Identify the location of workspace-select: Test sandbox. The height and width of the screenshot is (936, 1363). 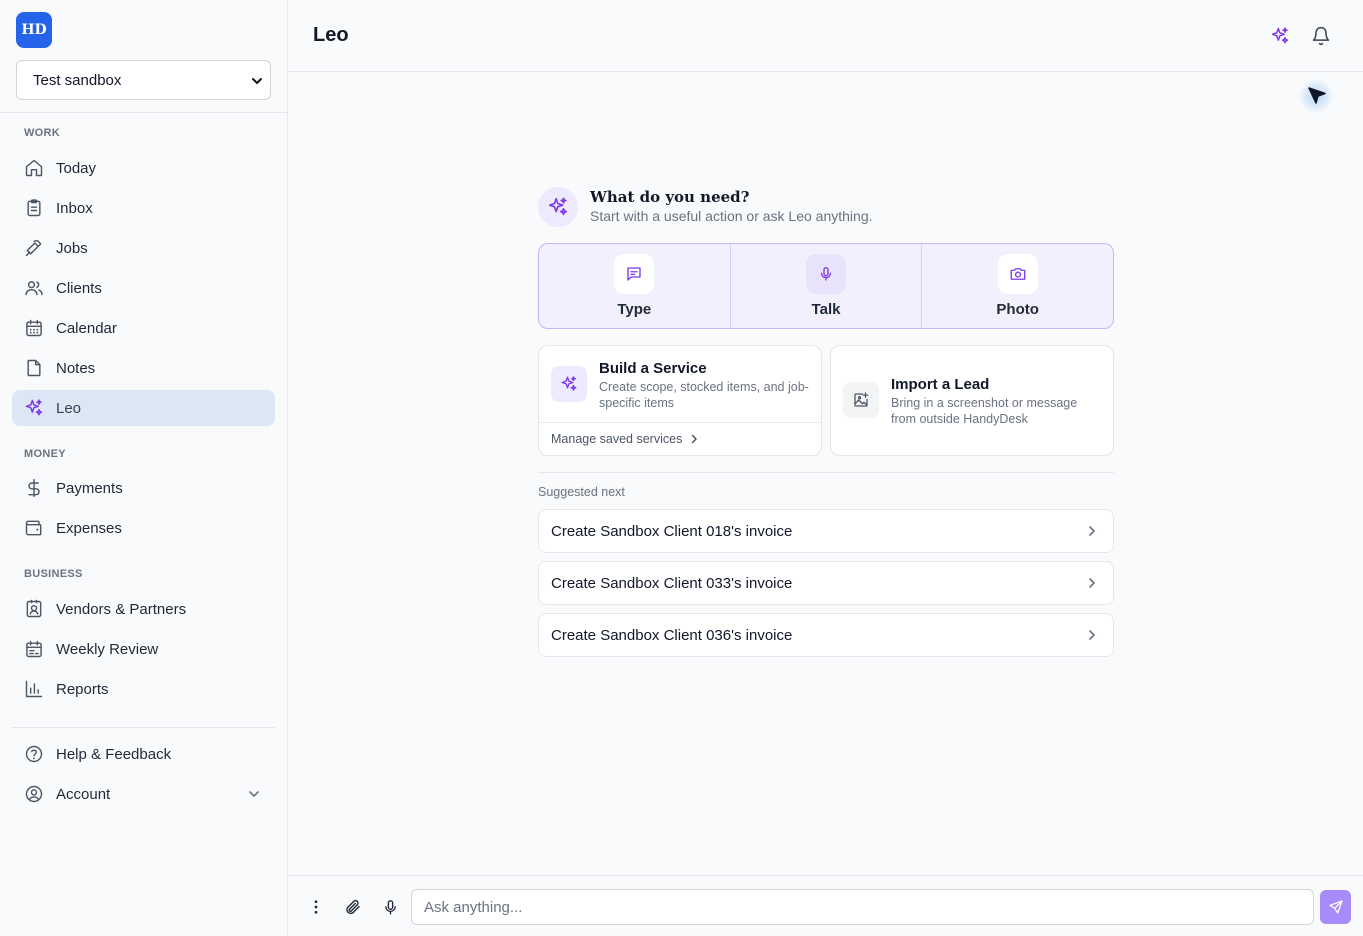
(143, 80).